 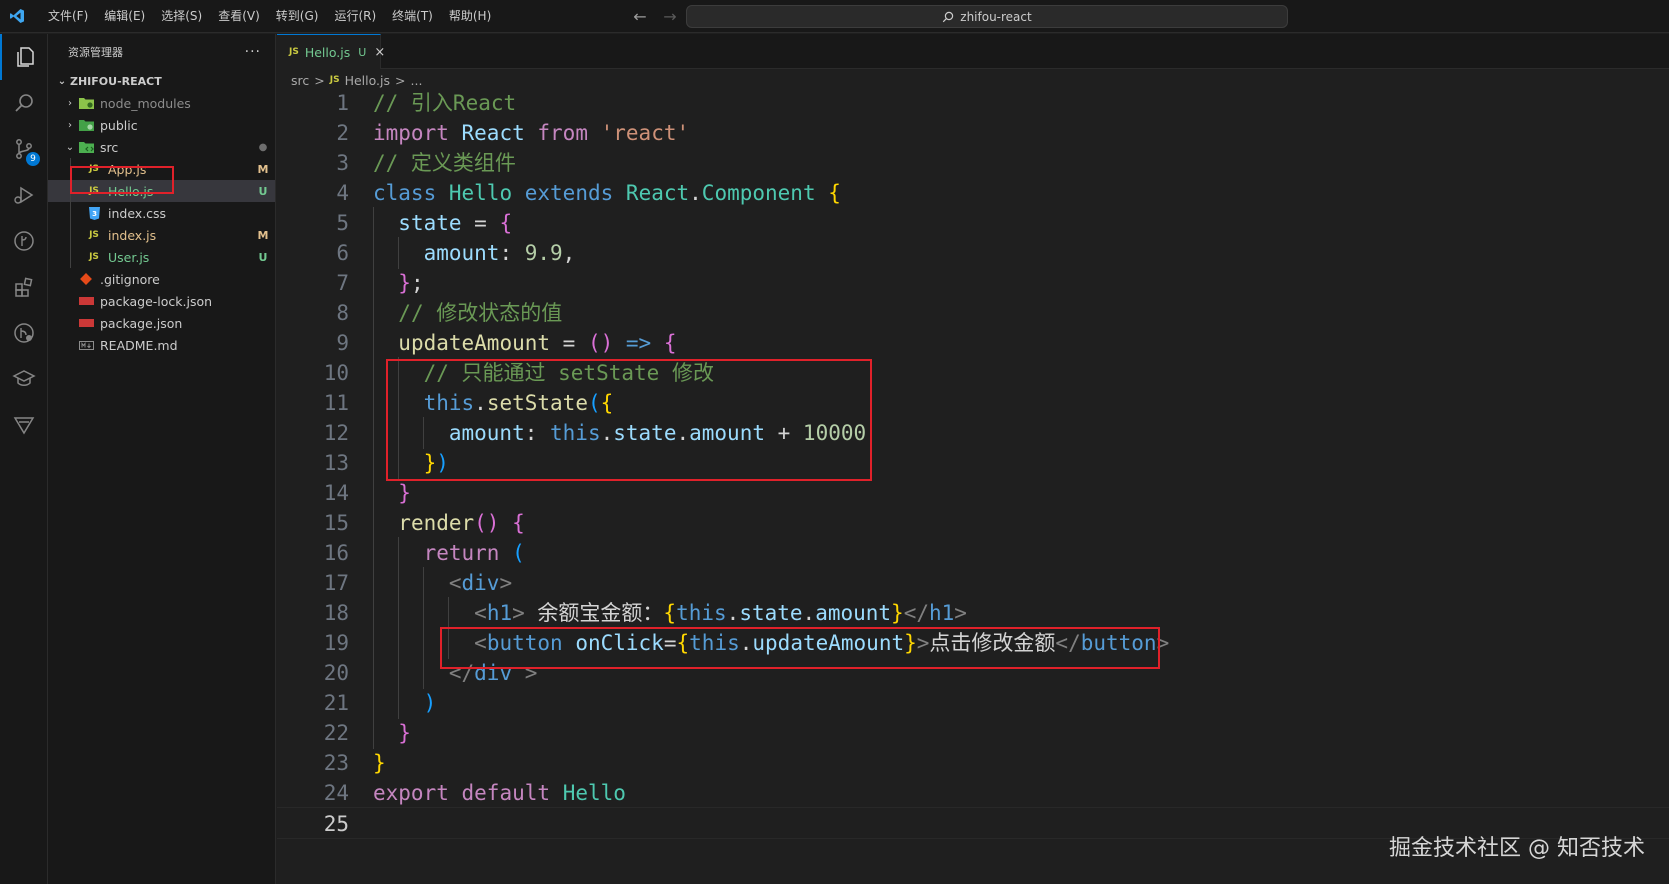 What do you see at coordinates (973, 163) in the screenshot?
I see `code-line: 3// 定义类组件` at bounding box center [973, 163].